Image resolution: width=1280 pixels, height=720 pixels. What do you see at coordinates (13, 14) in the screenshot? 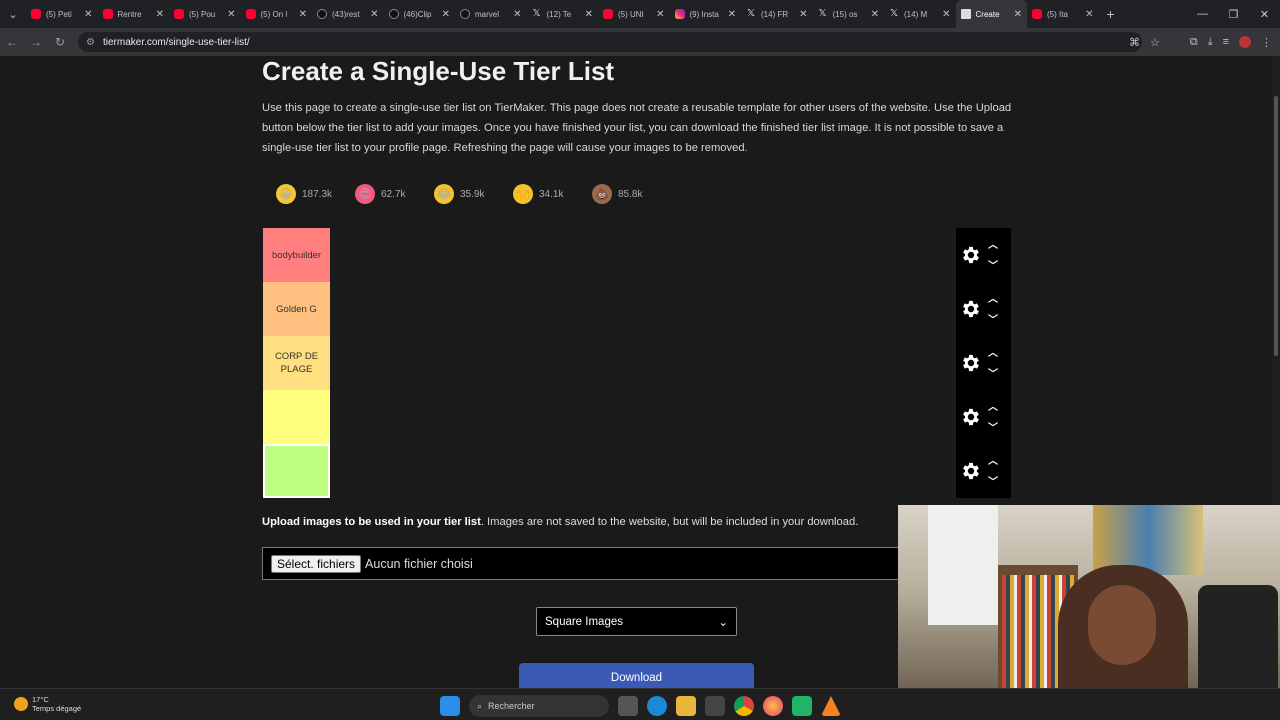
I see `tab-search-icon: ⌄` at bounding box center [13, 14].